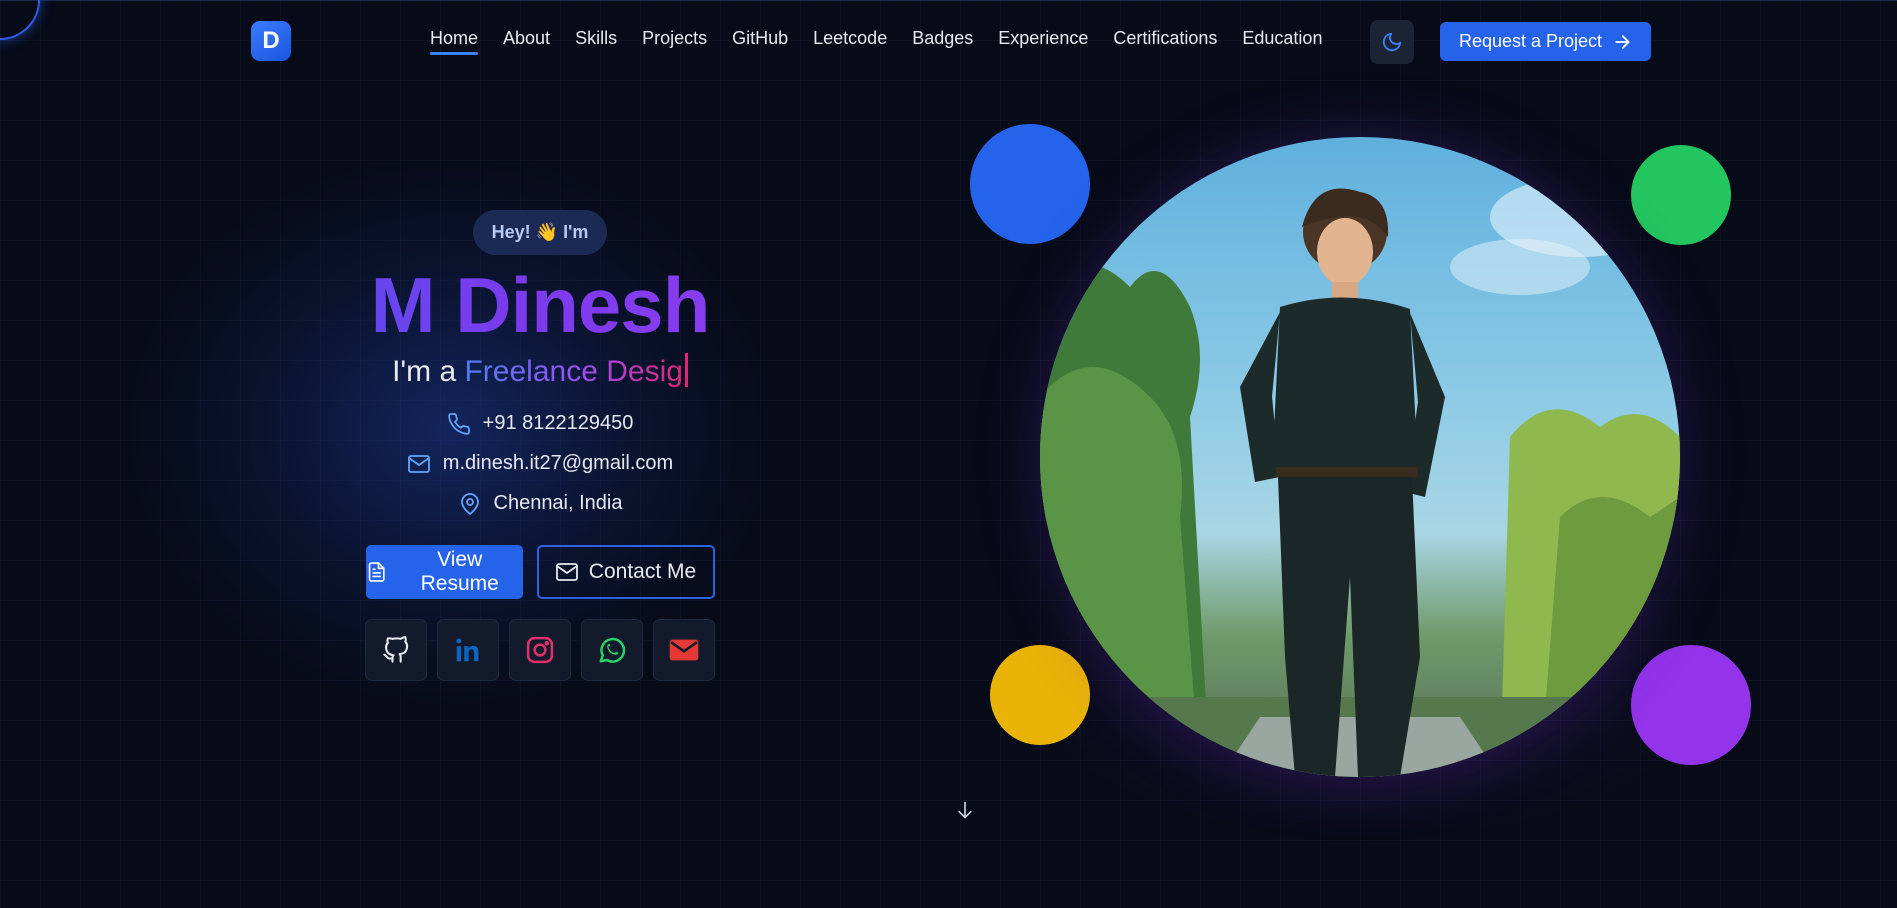  What do you see at coordinates (558, 463) in the screenshot?
I see `email-text: m.dinesh.it27@gmail.com` at bounding box center [558, 463].